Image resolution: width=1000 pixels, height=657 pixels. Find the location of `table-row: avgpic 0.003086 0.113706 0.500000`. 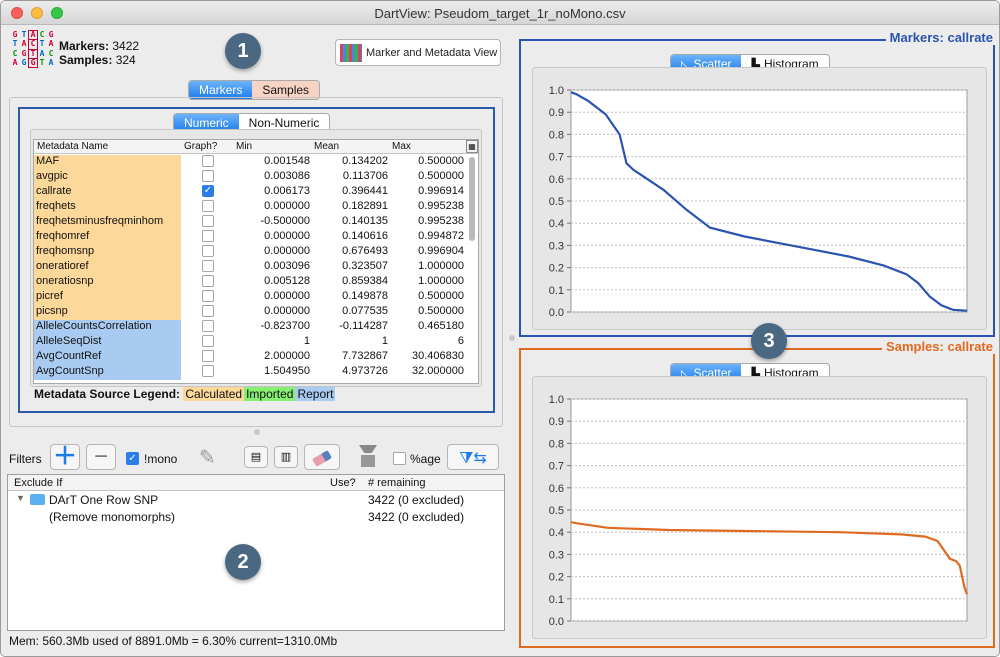

table-row: avgpic 0.003086 0.113706 0.500000 is located at coordinates (256, 177).